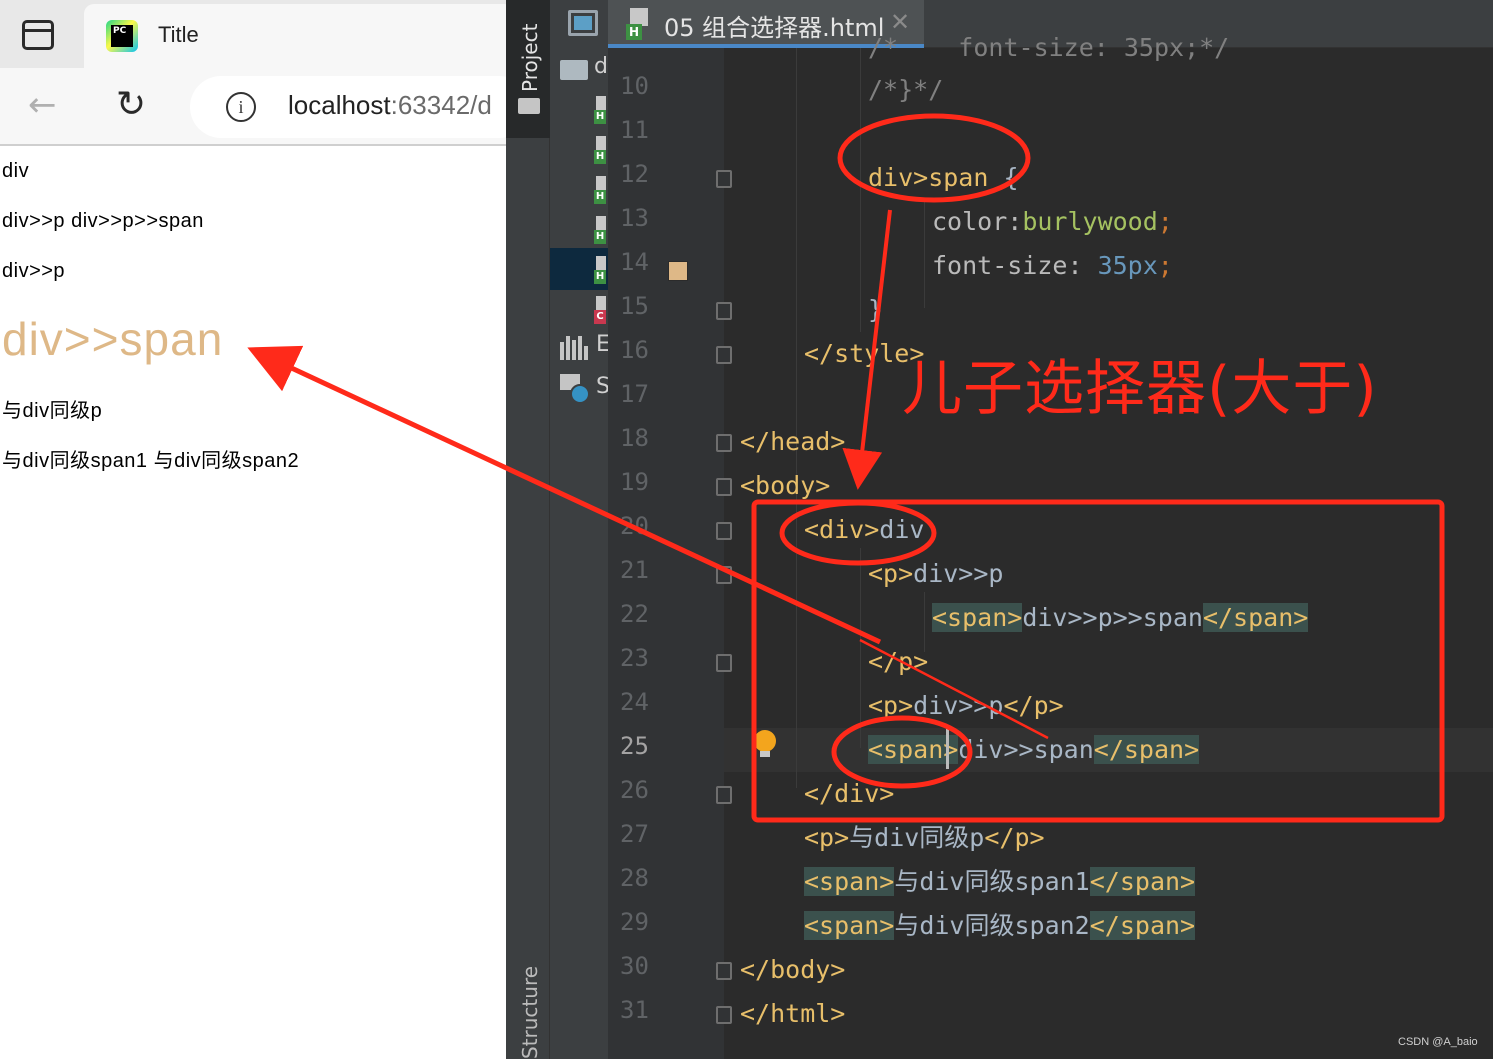  I want to click on pycharm-favicon-icon: PC, so click(122, 36).